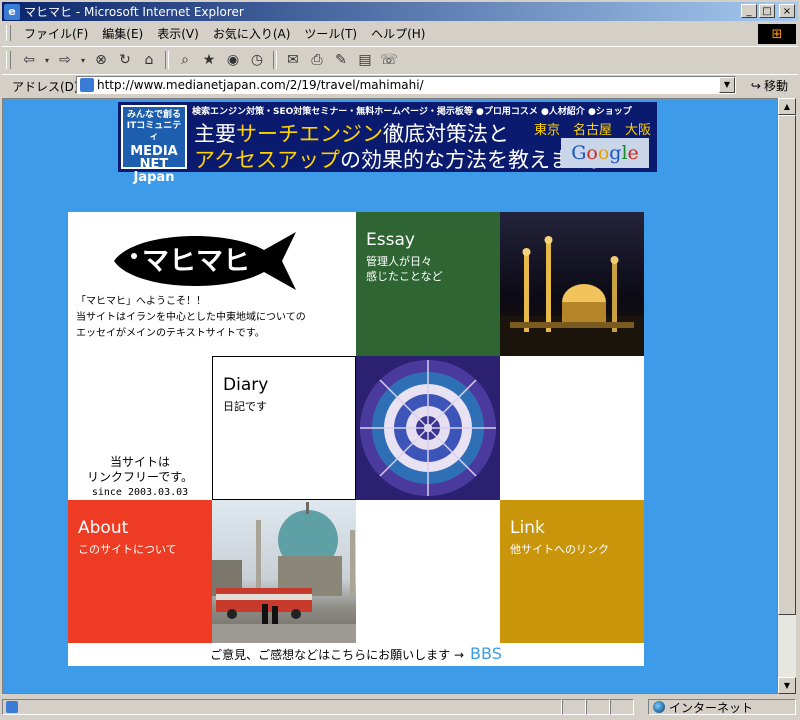 This screenshot has width=800, height=720. I want to click on medianet-logo: みんなで創る ITコミュニティ MEDIA NET Japan, so click(154, 144).